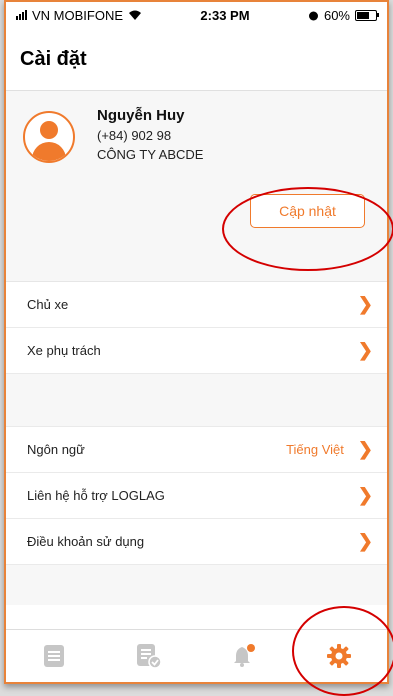 Image resolution: width=393 pixels, height=696 pixels. I want to click on page-header: Cài đặt, so click(196, 59).